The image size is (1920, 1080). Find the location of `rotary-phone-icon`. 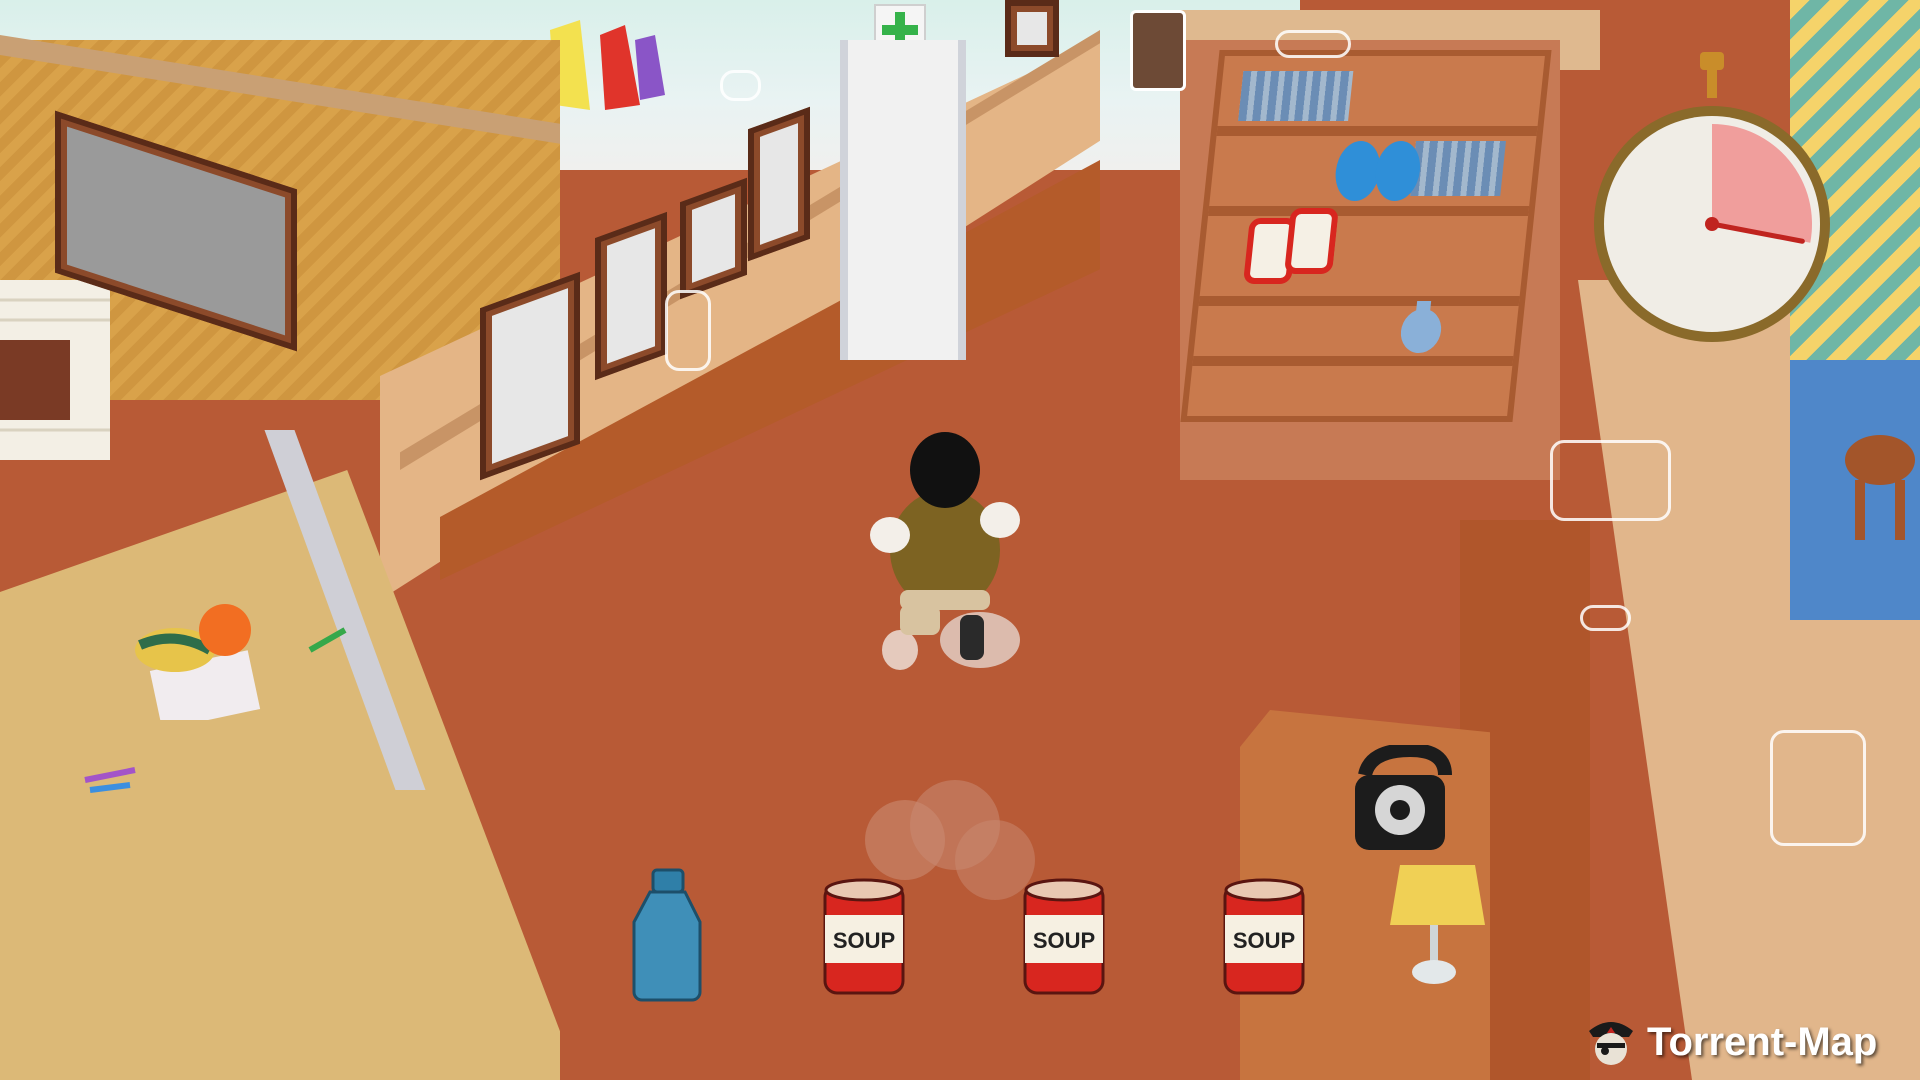

rotary-phone-icon is located at coordinates (1402, 805).